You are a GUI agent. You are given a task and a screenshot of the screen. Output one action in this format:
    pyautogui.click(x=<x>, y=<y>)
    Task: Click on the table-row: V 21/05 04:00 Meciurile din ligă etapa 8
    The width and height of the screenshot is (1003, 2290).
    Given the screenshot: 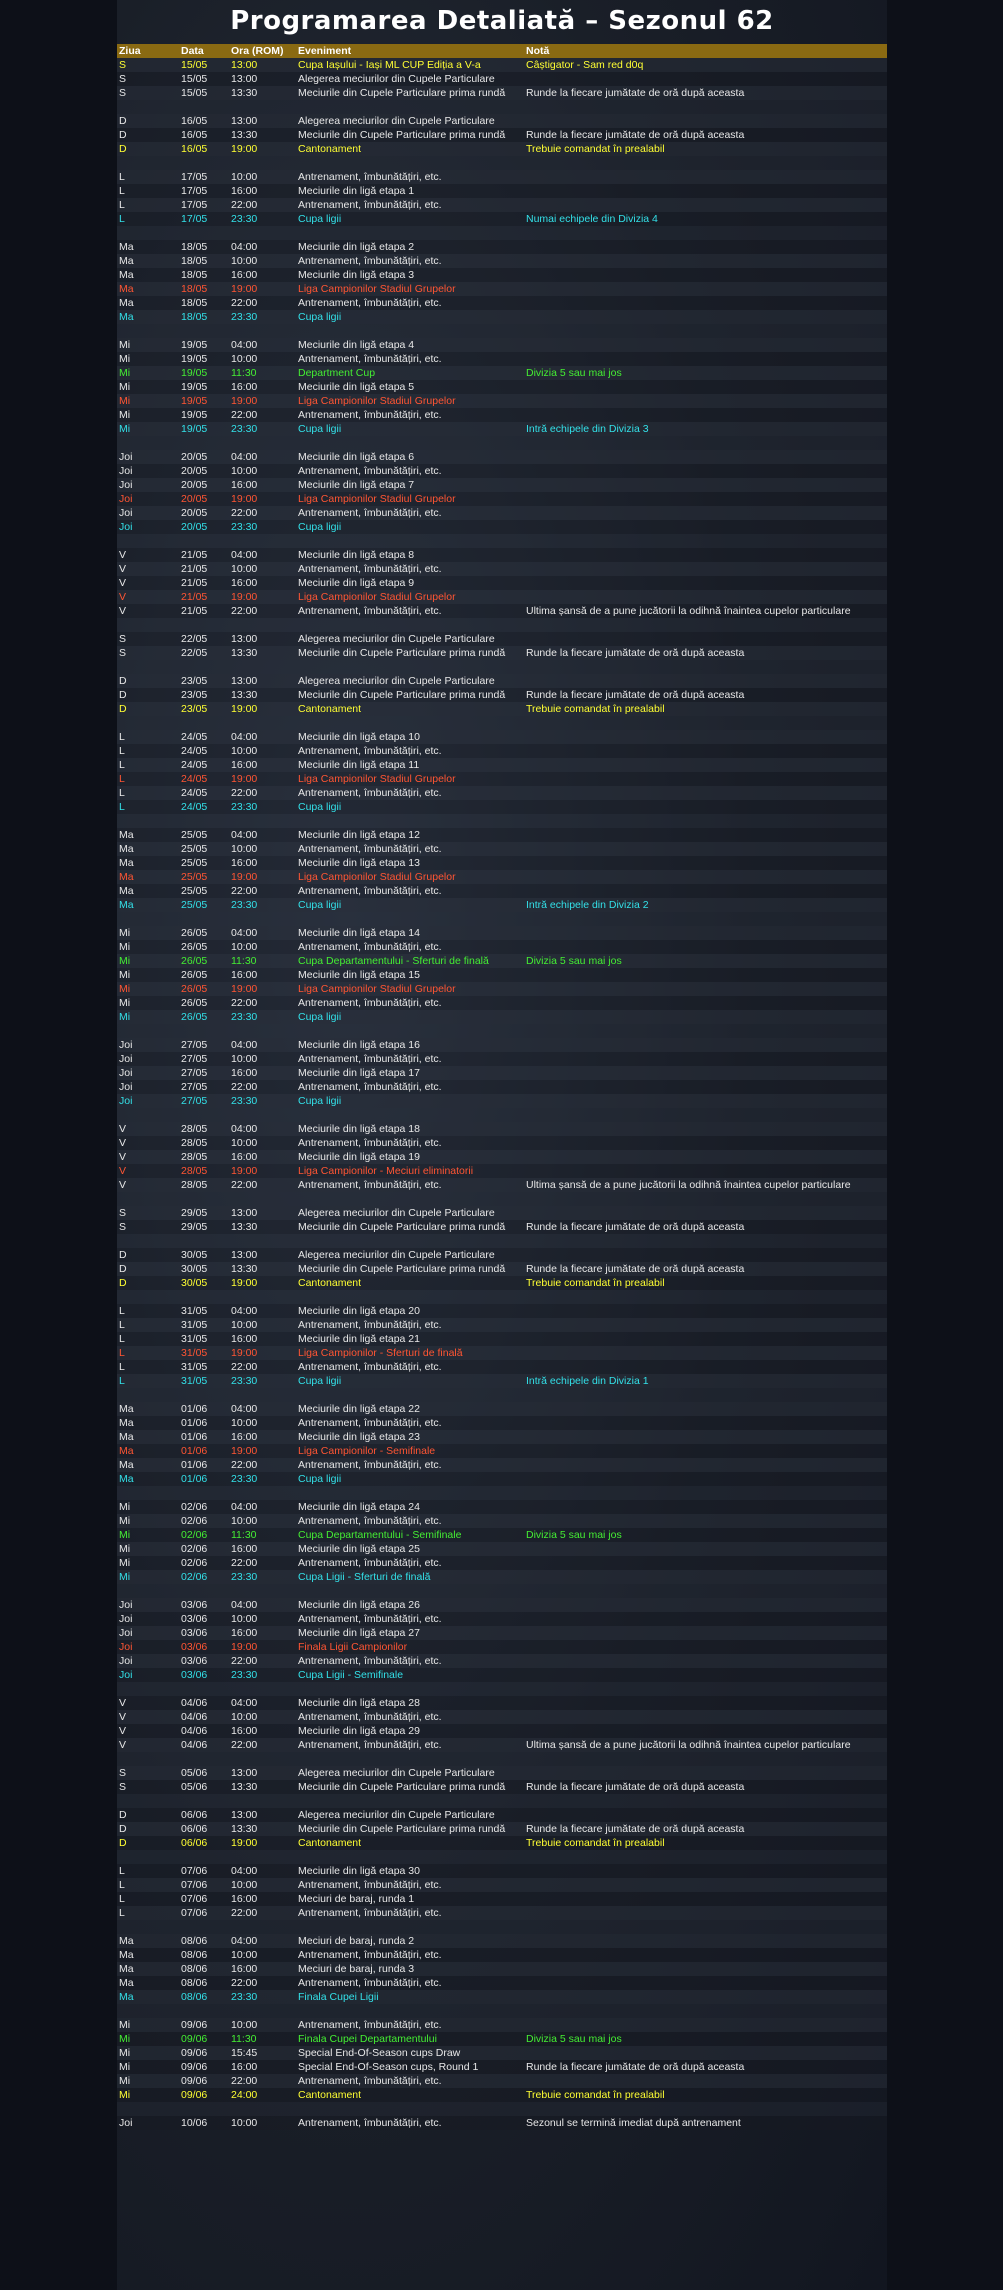 What is the action you would take?
    pyautogui.click(x=502, y=555)
    